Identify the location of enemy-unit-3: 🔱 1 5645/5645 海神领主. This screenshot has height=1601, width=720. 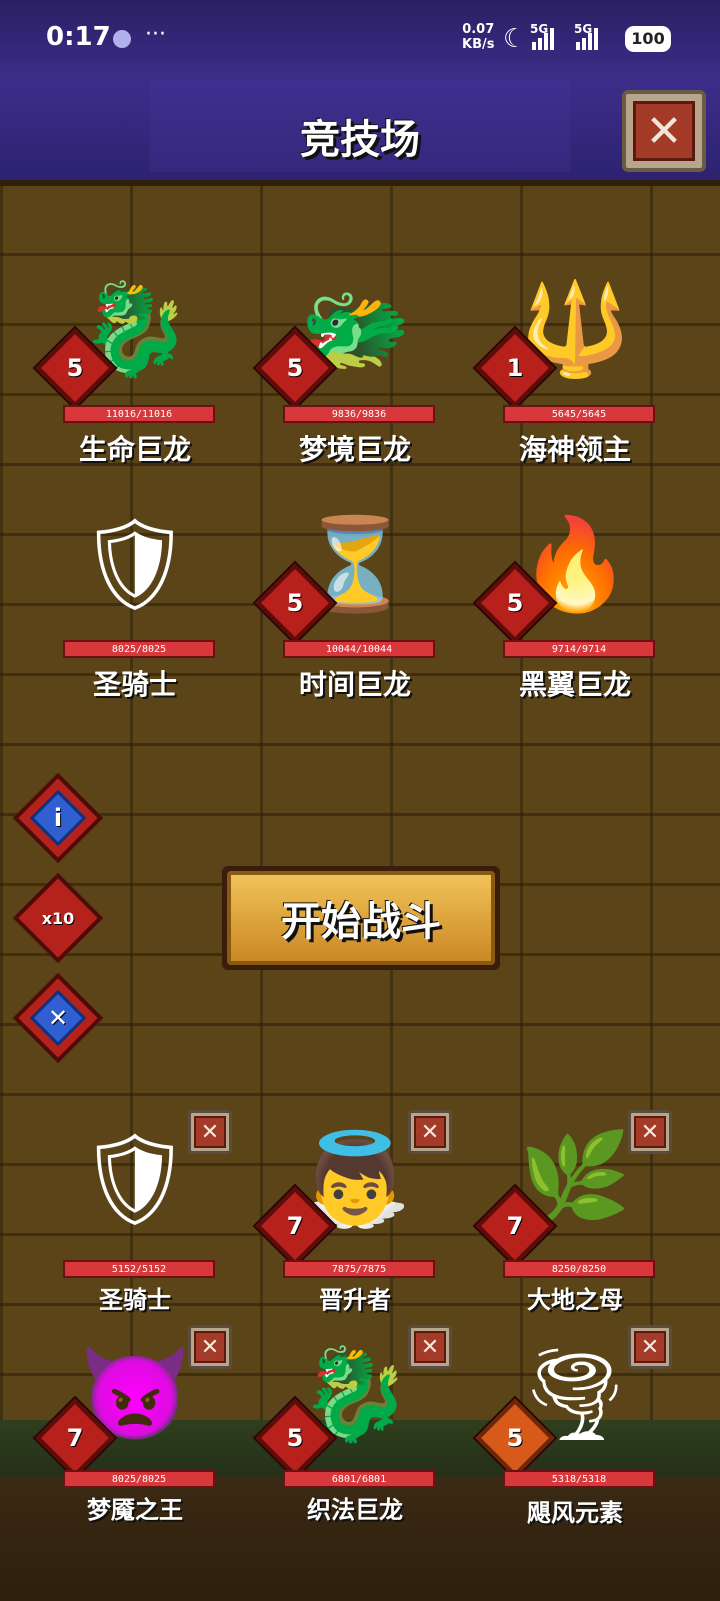
(575, 365).